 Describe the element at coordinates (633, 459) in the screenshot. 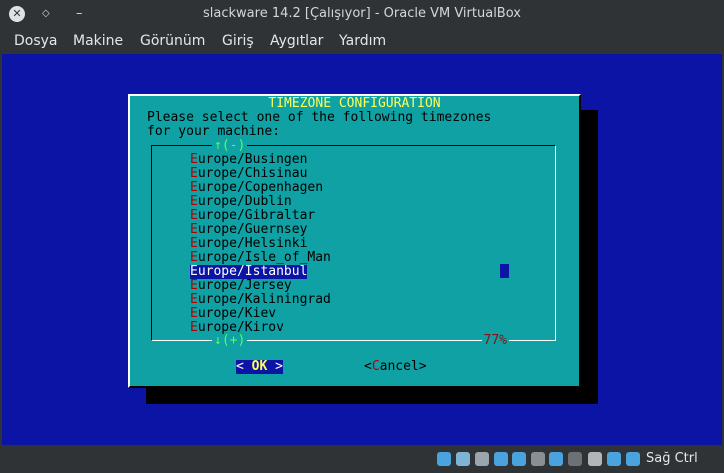

I see `keyboard-icon` at that location.